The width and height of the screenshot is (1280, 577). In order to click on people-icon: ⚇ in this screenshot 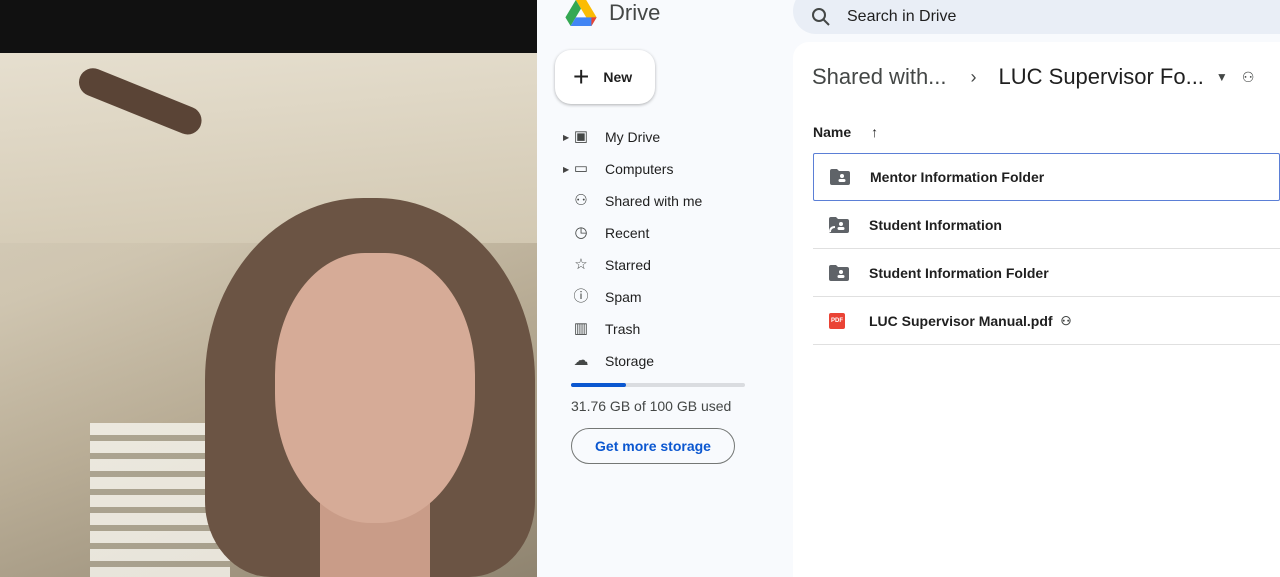, I will do `click(1248, 77)`.